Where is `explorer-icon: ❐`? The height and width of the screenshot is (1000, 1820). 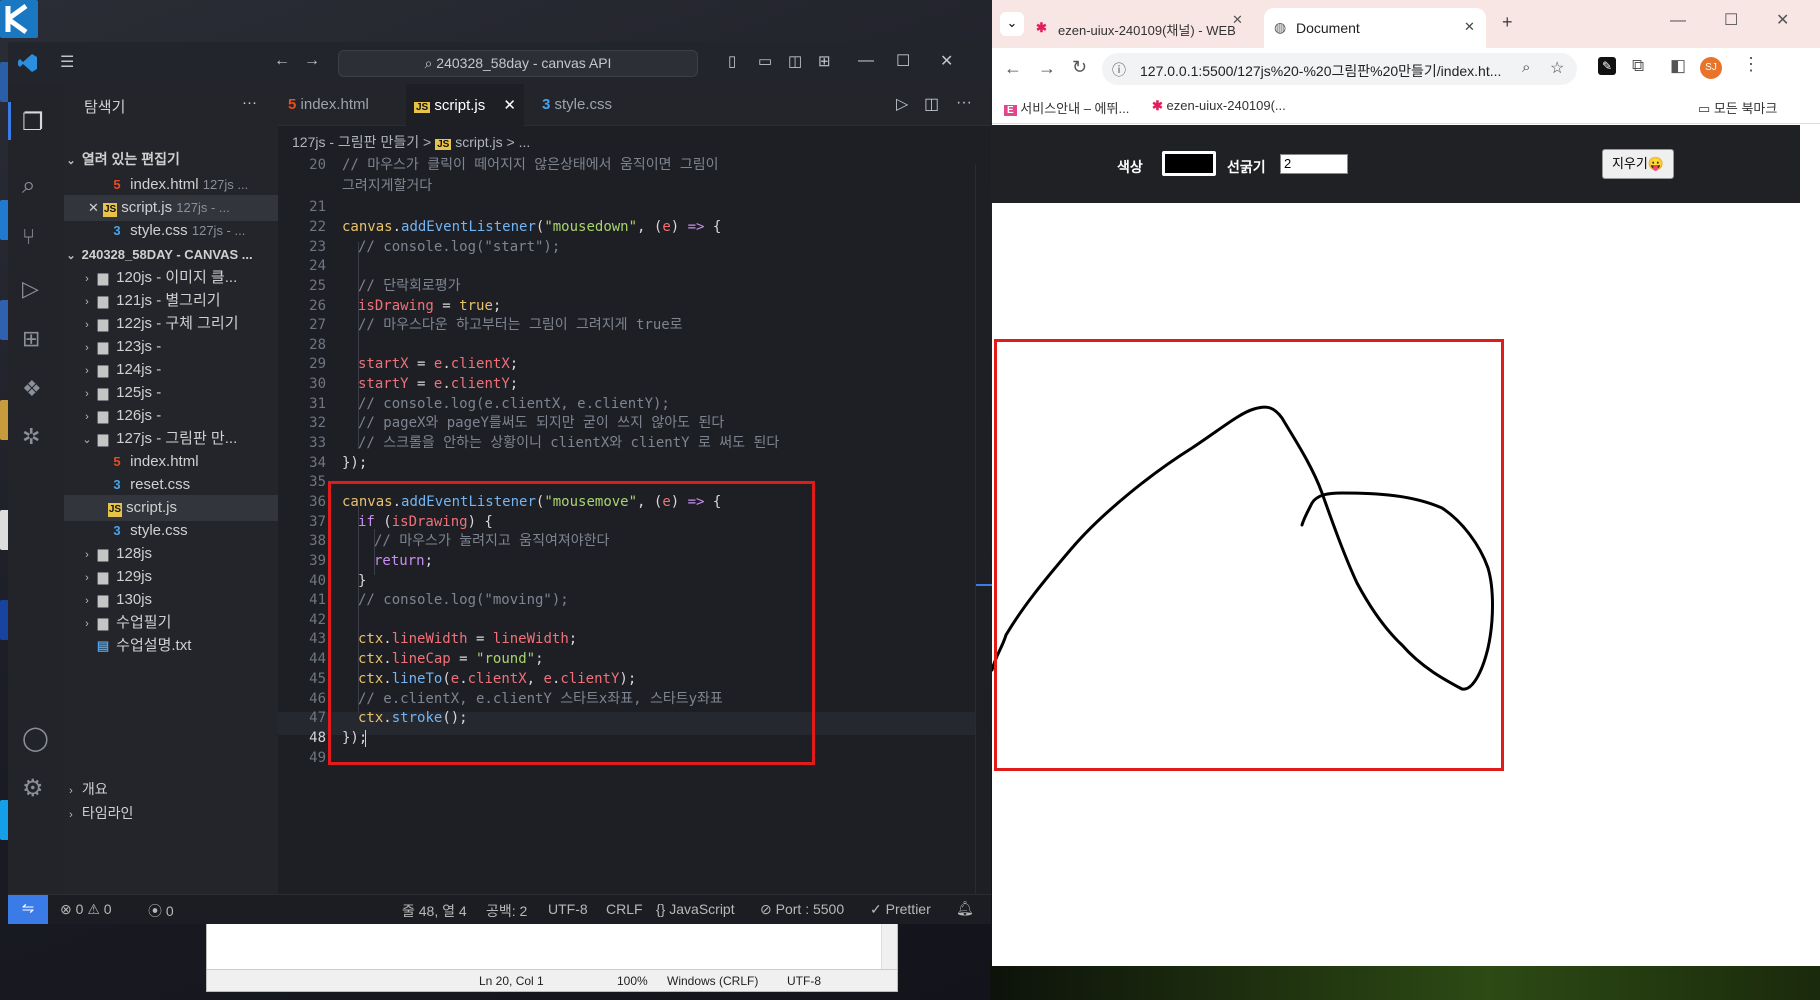 explorer-icon: ❐ is located at coordinates (33, 122).